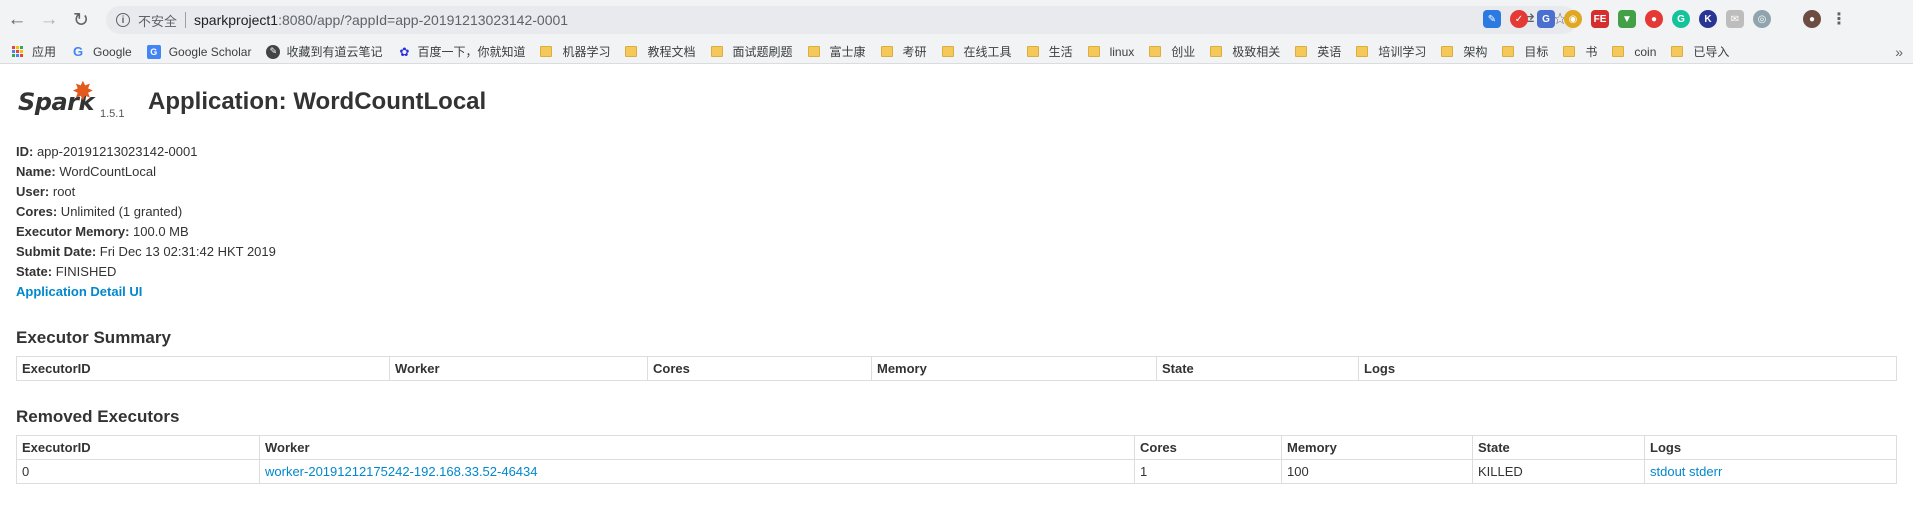 Image resolution: width=1913 pixels, height=522 pixels. What do you see at coordinates (210, 51) in the screenshot?
I see `bookmark-label: Google Scholar` at bounding box center [210, 51].